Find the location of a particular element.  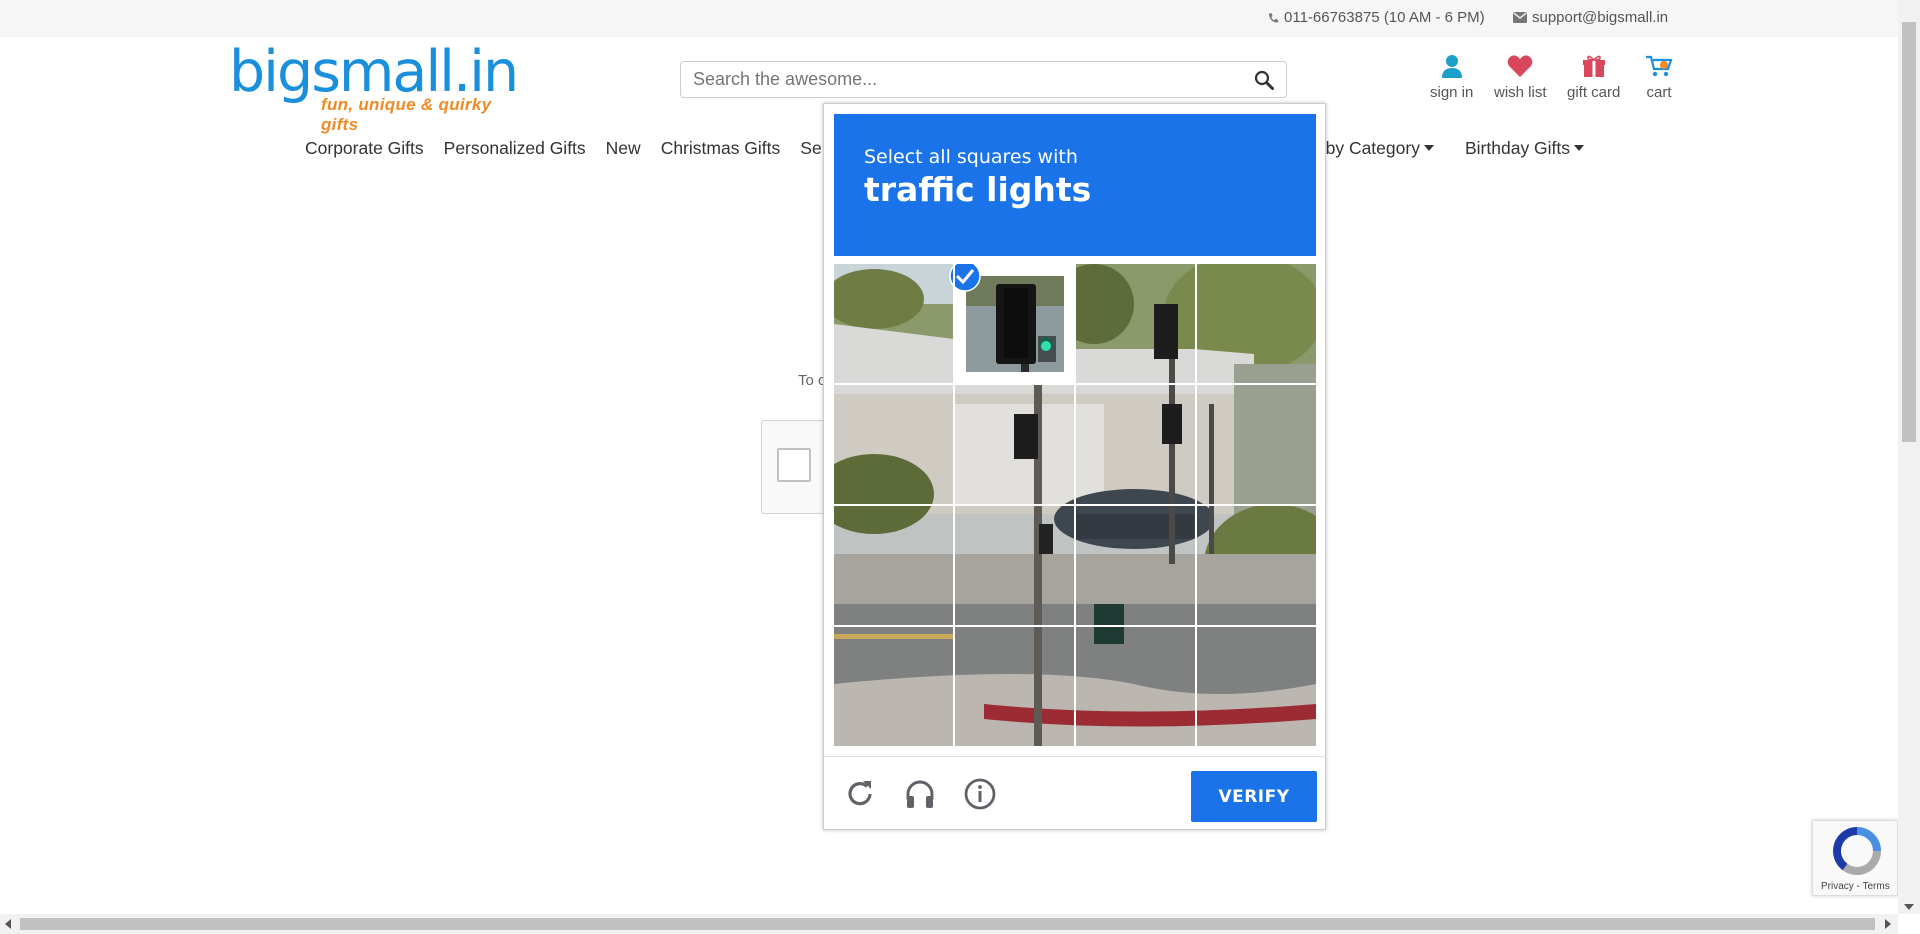

logo-tagline: fun, unique & quirky gifts is located at coordinates (406, 114).